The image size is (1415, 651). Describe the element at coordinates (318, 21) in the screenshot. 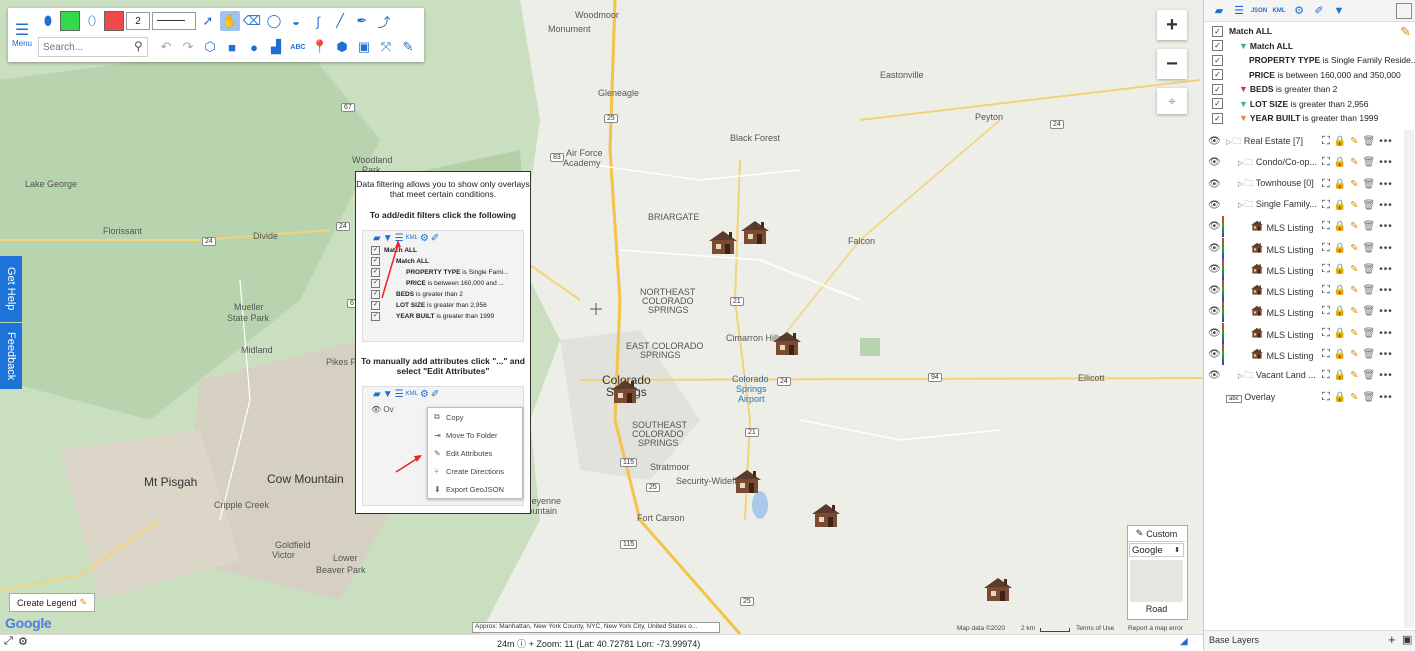

I see `freehand-icon: ∫` at that location.